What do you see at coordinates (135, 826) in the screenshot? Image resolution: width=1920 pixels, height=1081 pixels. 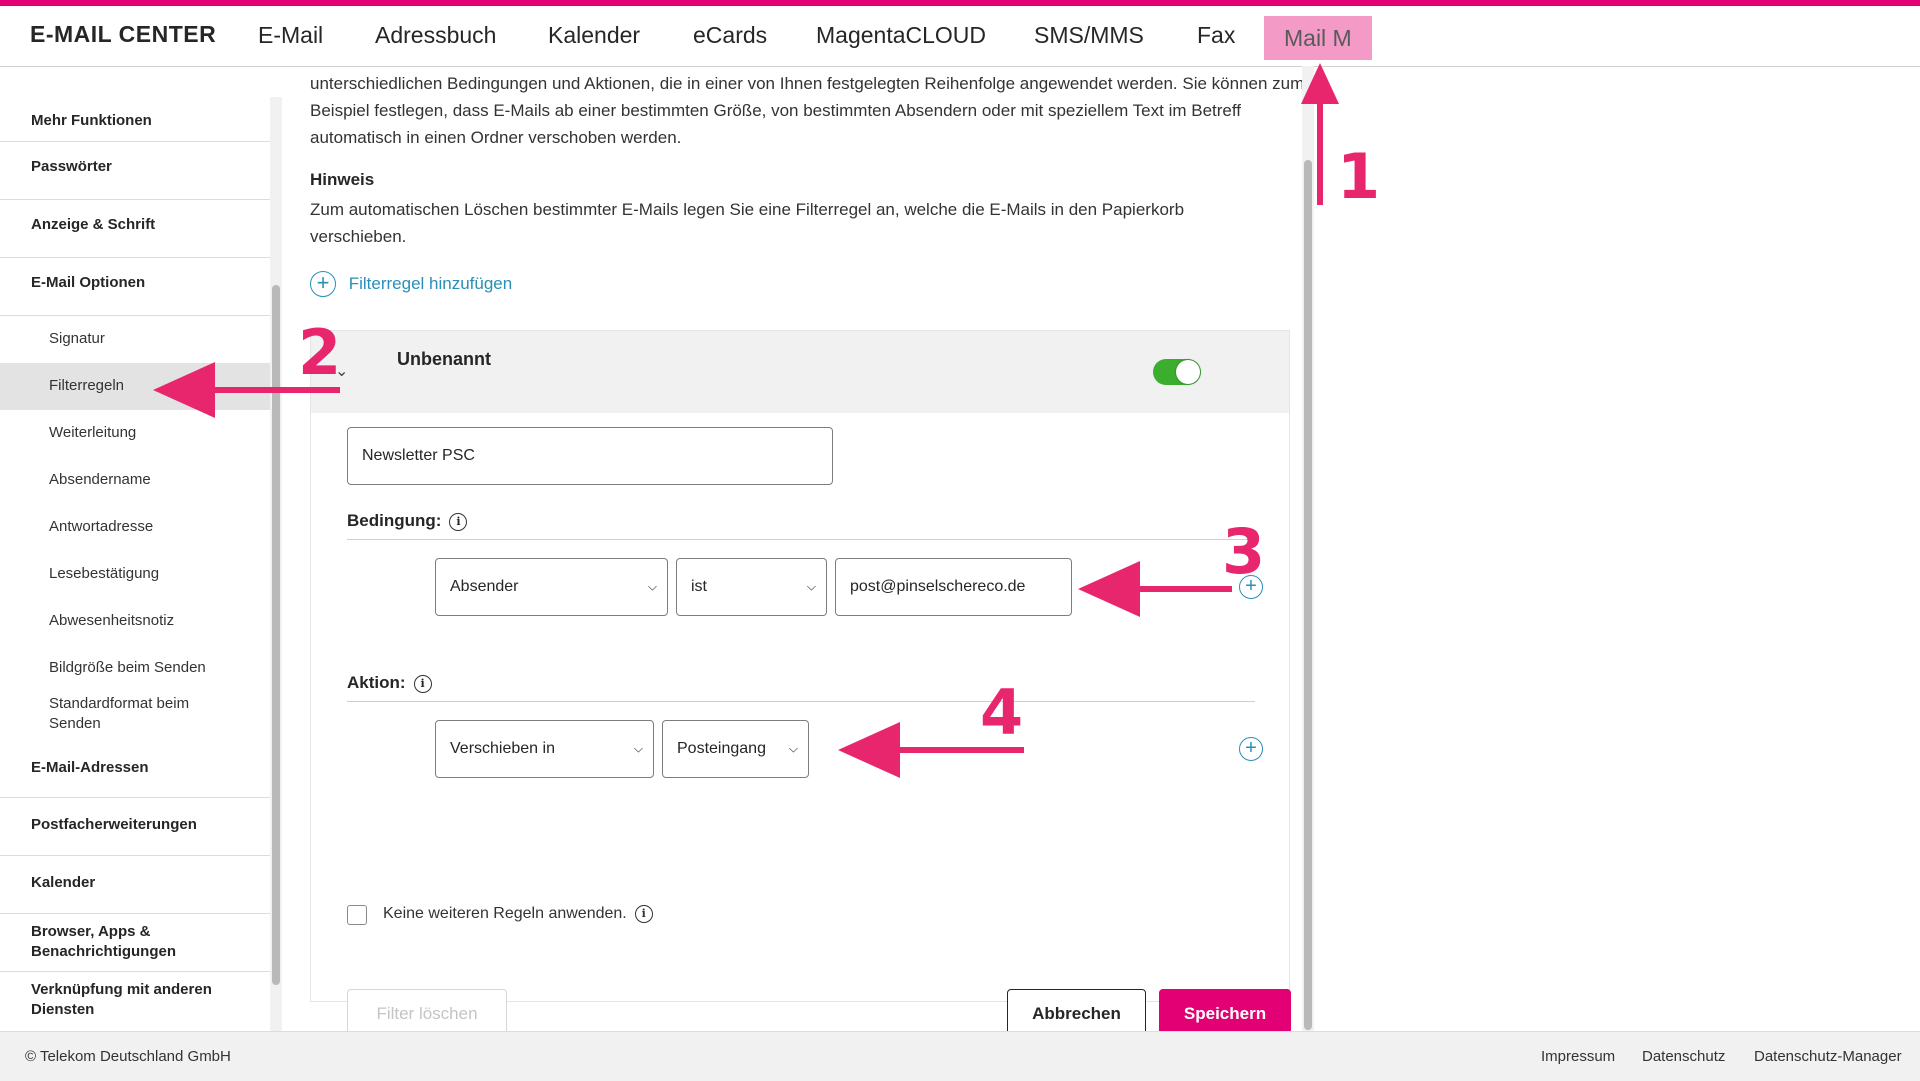 I see `sidebar-item-postfacherweiterungen: Postfacherweiterungen` at bounding box center [135, 826].